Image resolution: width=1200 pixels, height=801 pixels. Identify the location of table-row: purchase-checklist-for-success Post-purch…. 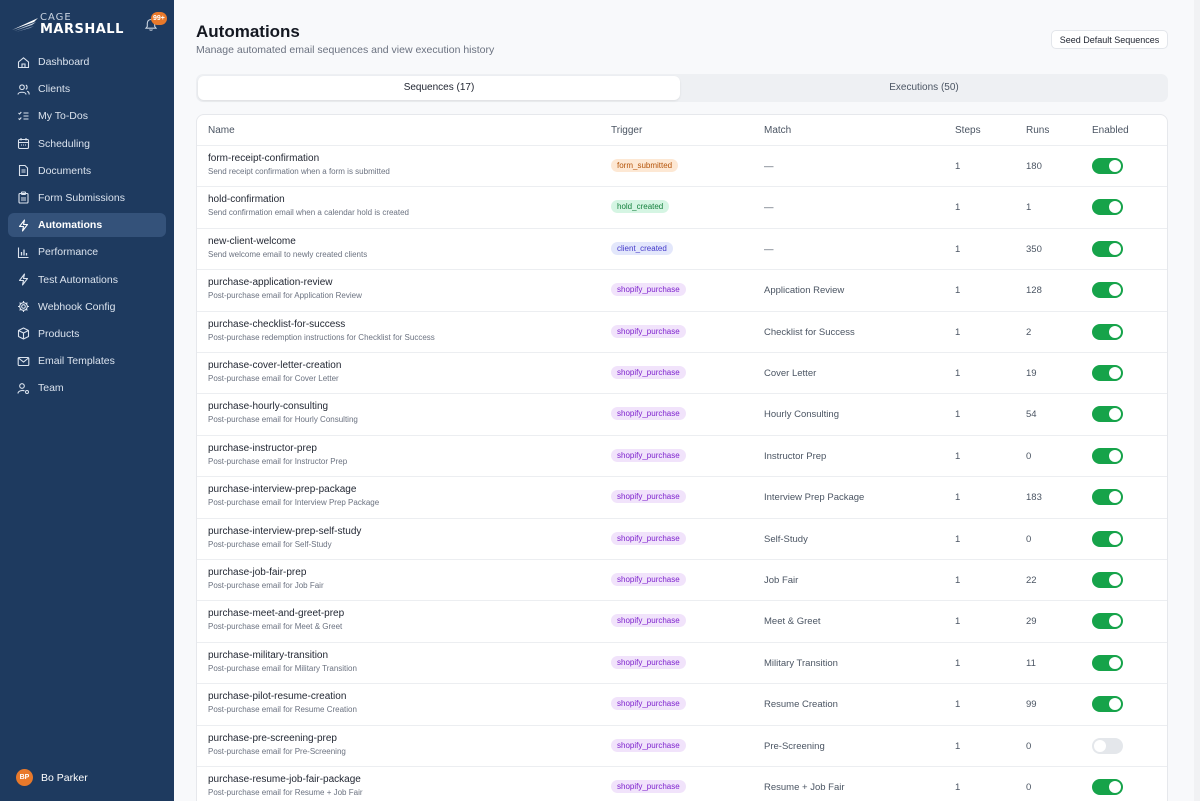
(682, 331).